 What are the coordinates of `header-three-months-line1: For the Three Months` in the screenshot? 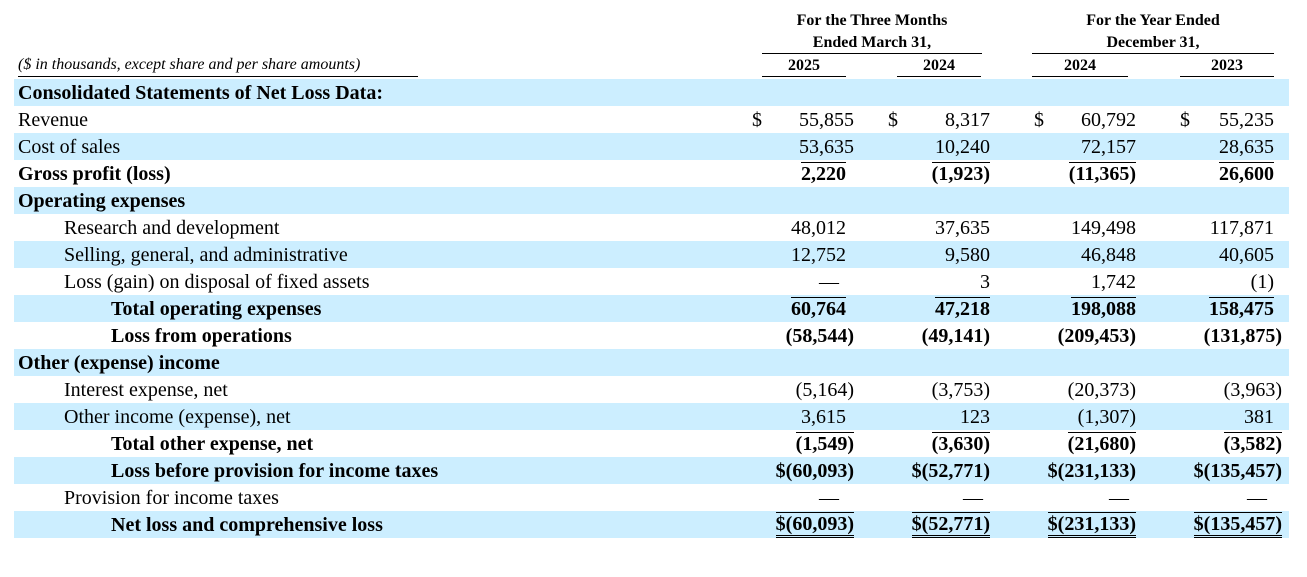 It's located at (872, 20).